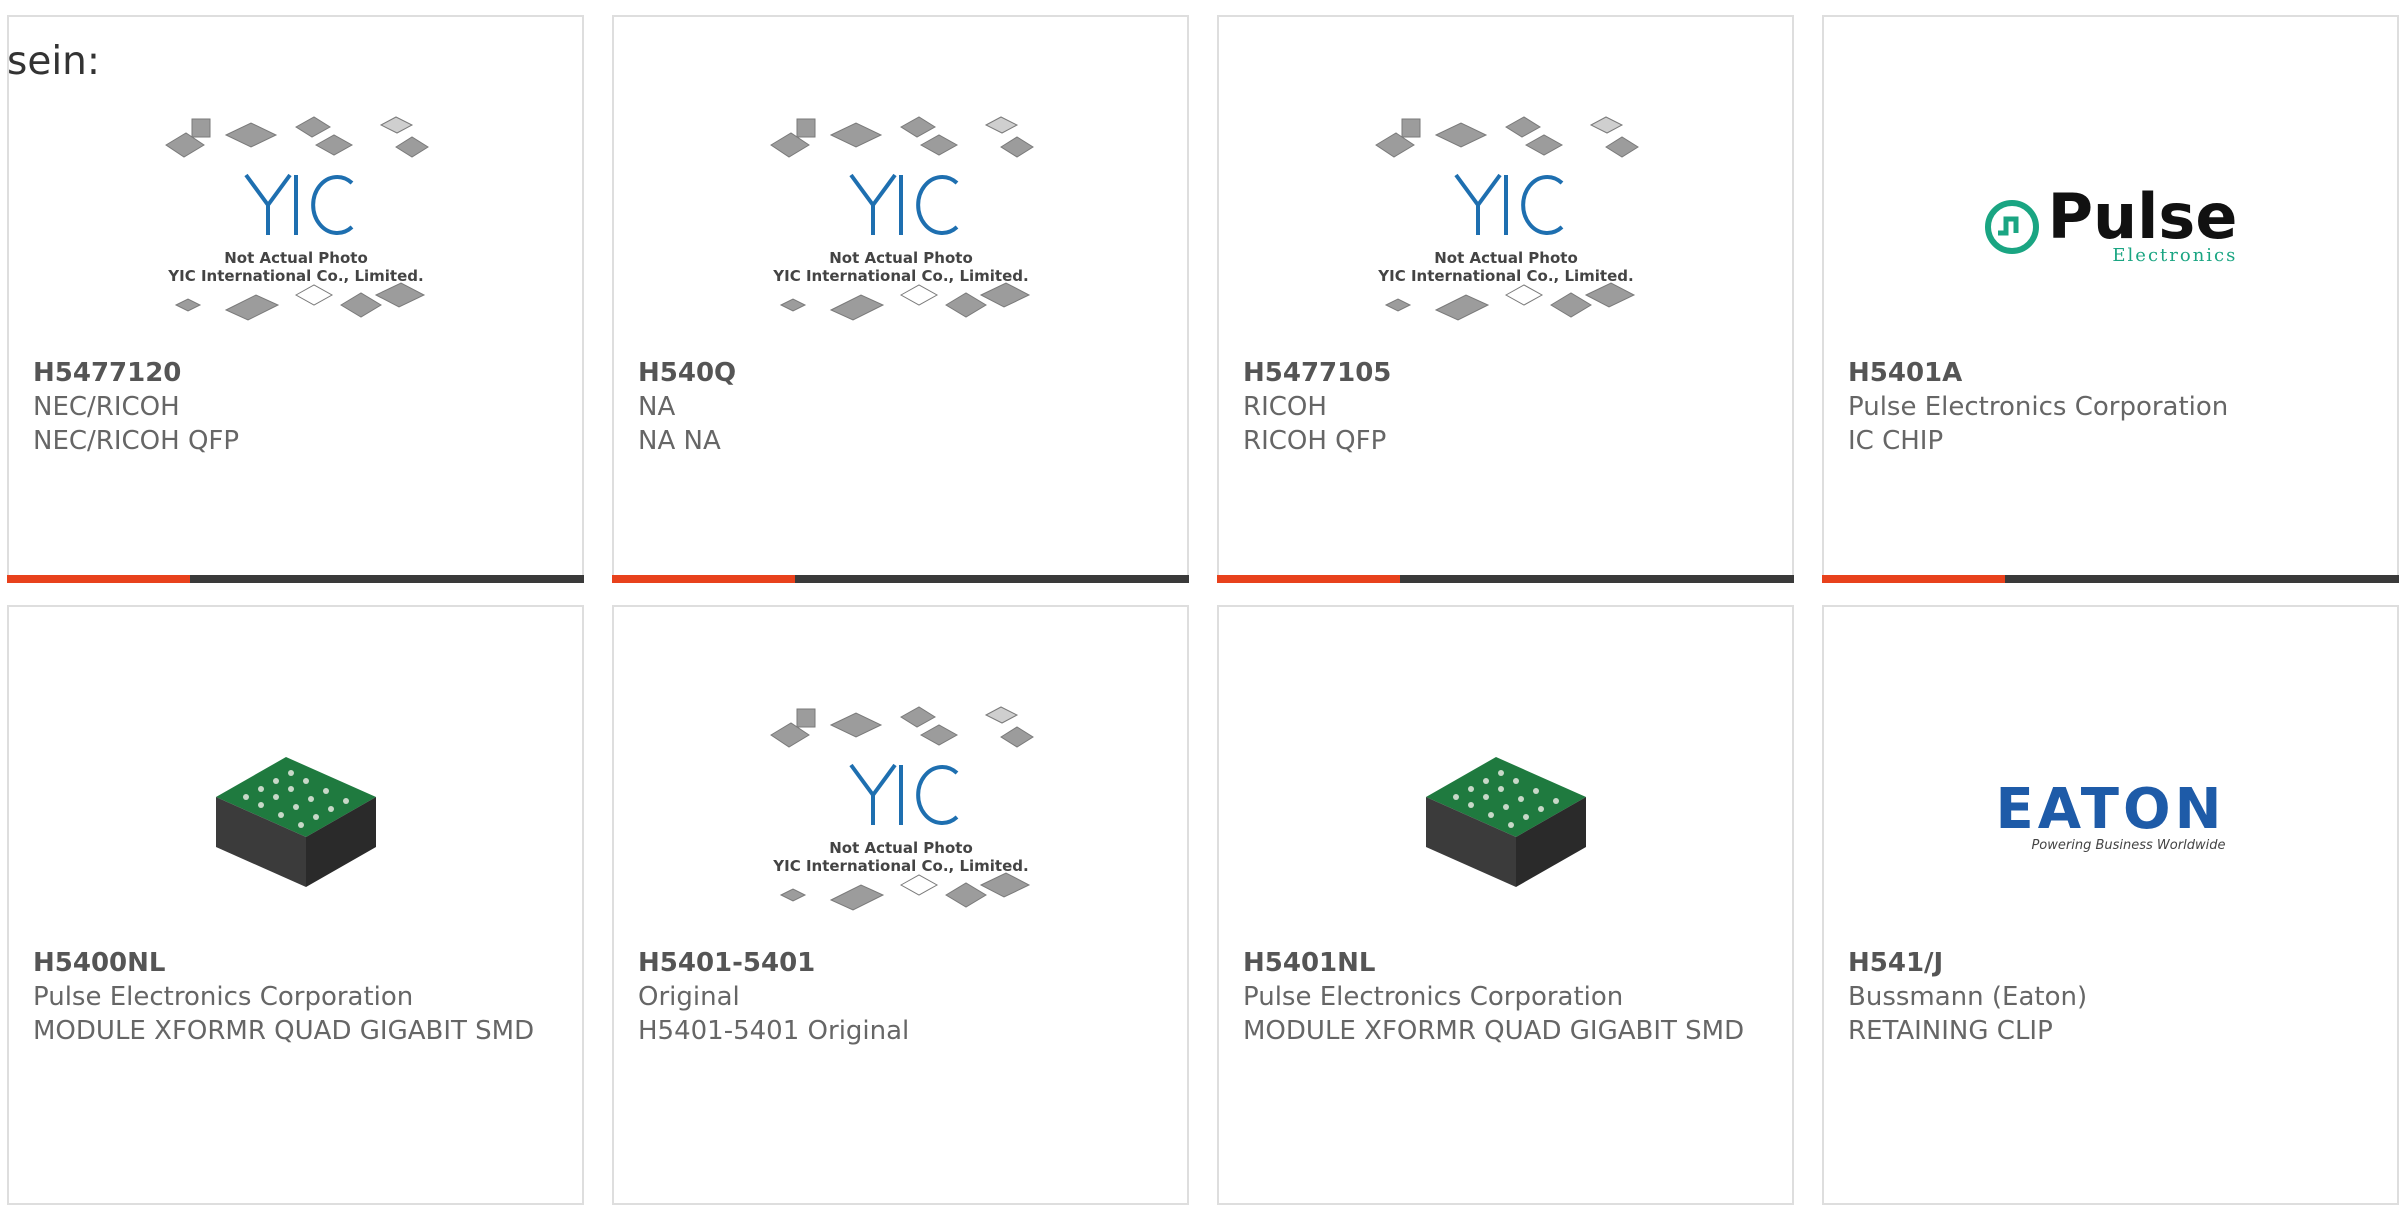 The image size is (2400, 1205). Describe the element at coordinates (900, 963) in the screenshot. I see `part-number: H5401-5401` at that location.